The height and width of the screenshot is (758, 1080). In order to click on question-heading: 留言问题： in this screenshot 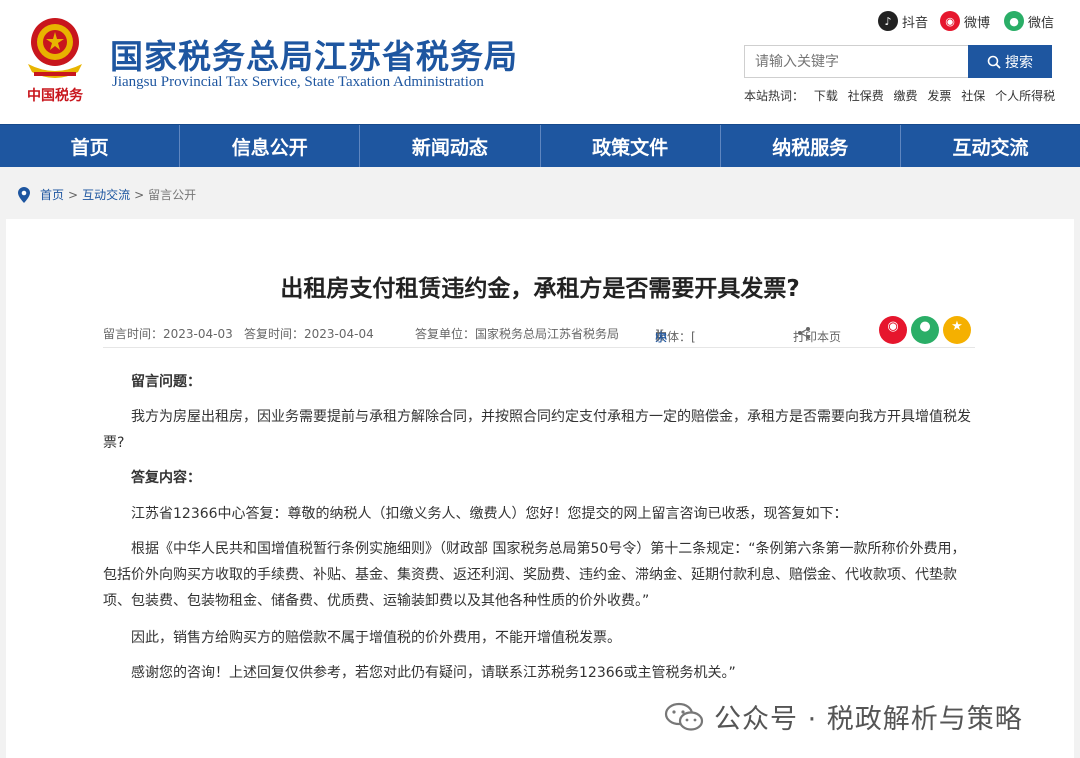, I will do `click(166, 382)`.